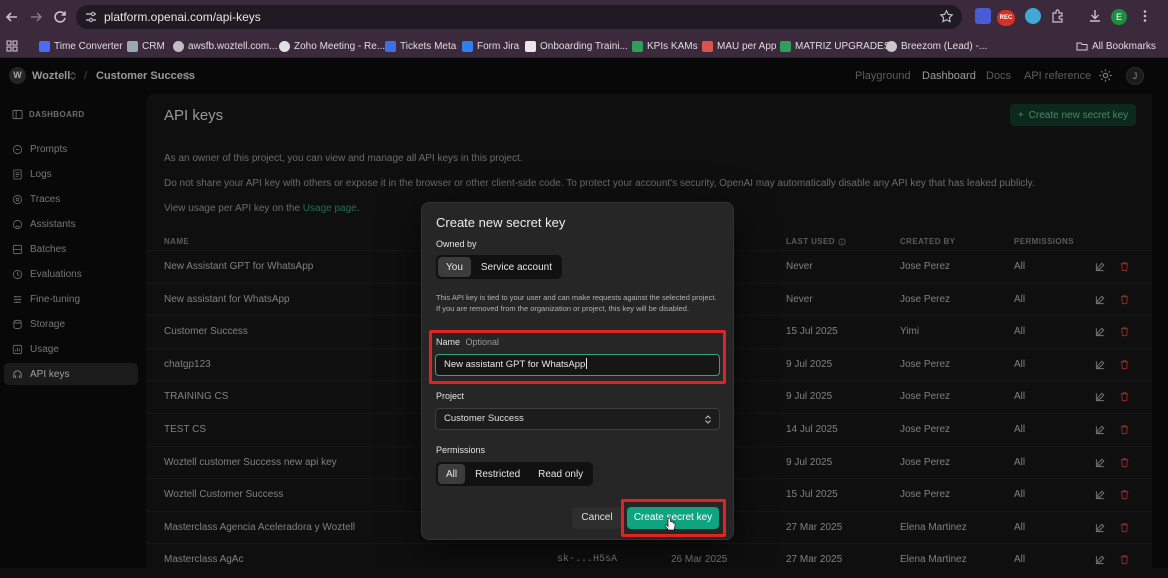 This screenshot has height=578, width=1168. Describe the element at coordinates (577, 357) in the screenshot. I see `highlight-name-field` at that location.